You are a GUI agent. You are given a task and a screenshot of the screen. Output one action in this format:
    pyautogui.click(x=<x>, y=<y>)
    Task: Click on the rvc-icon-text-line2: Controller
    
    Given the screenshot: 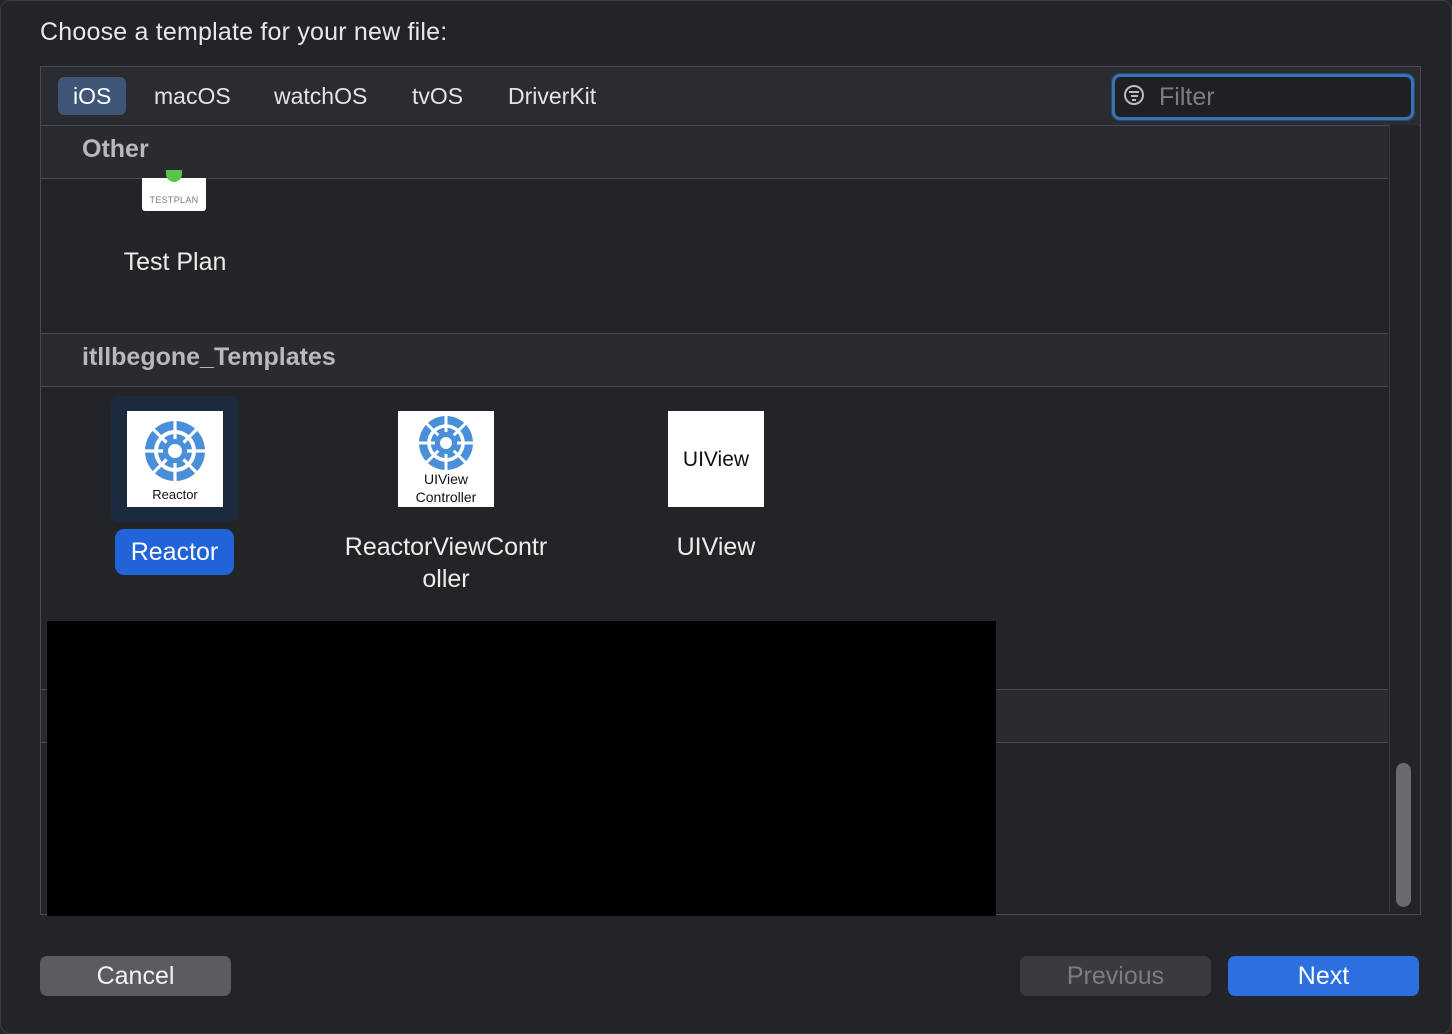 What is the action you would take?
    pyautogui.click(x=446, y=497)
    